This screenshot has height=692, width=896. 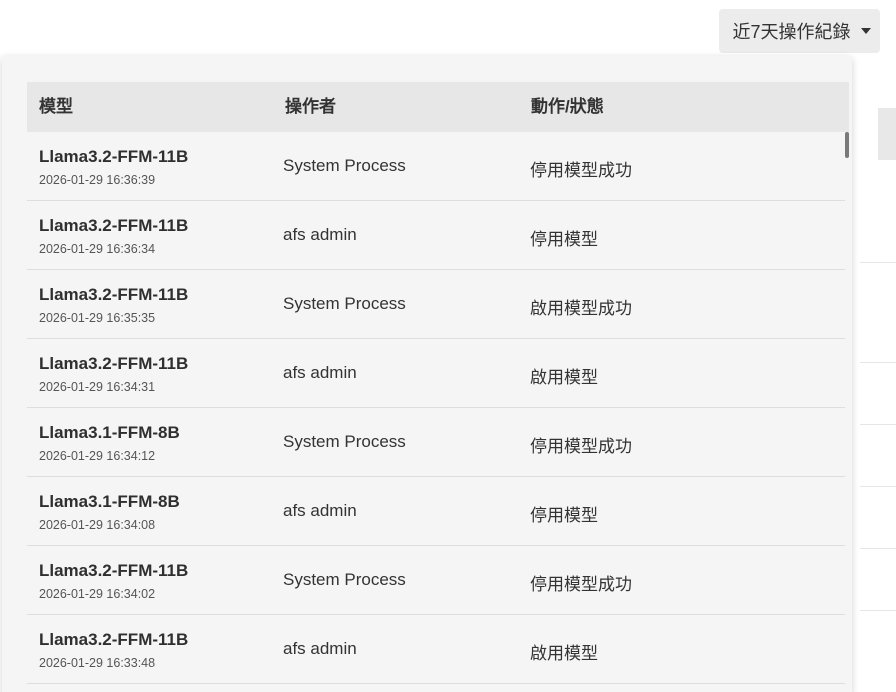 What do you see at coordinates (847, 145) in the screenshot?
I see `scrollbar-thumb` at bounding box center [847, 145].